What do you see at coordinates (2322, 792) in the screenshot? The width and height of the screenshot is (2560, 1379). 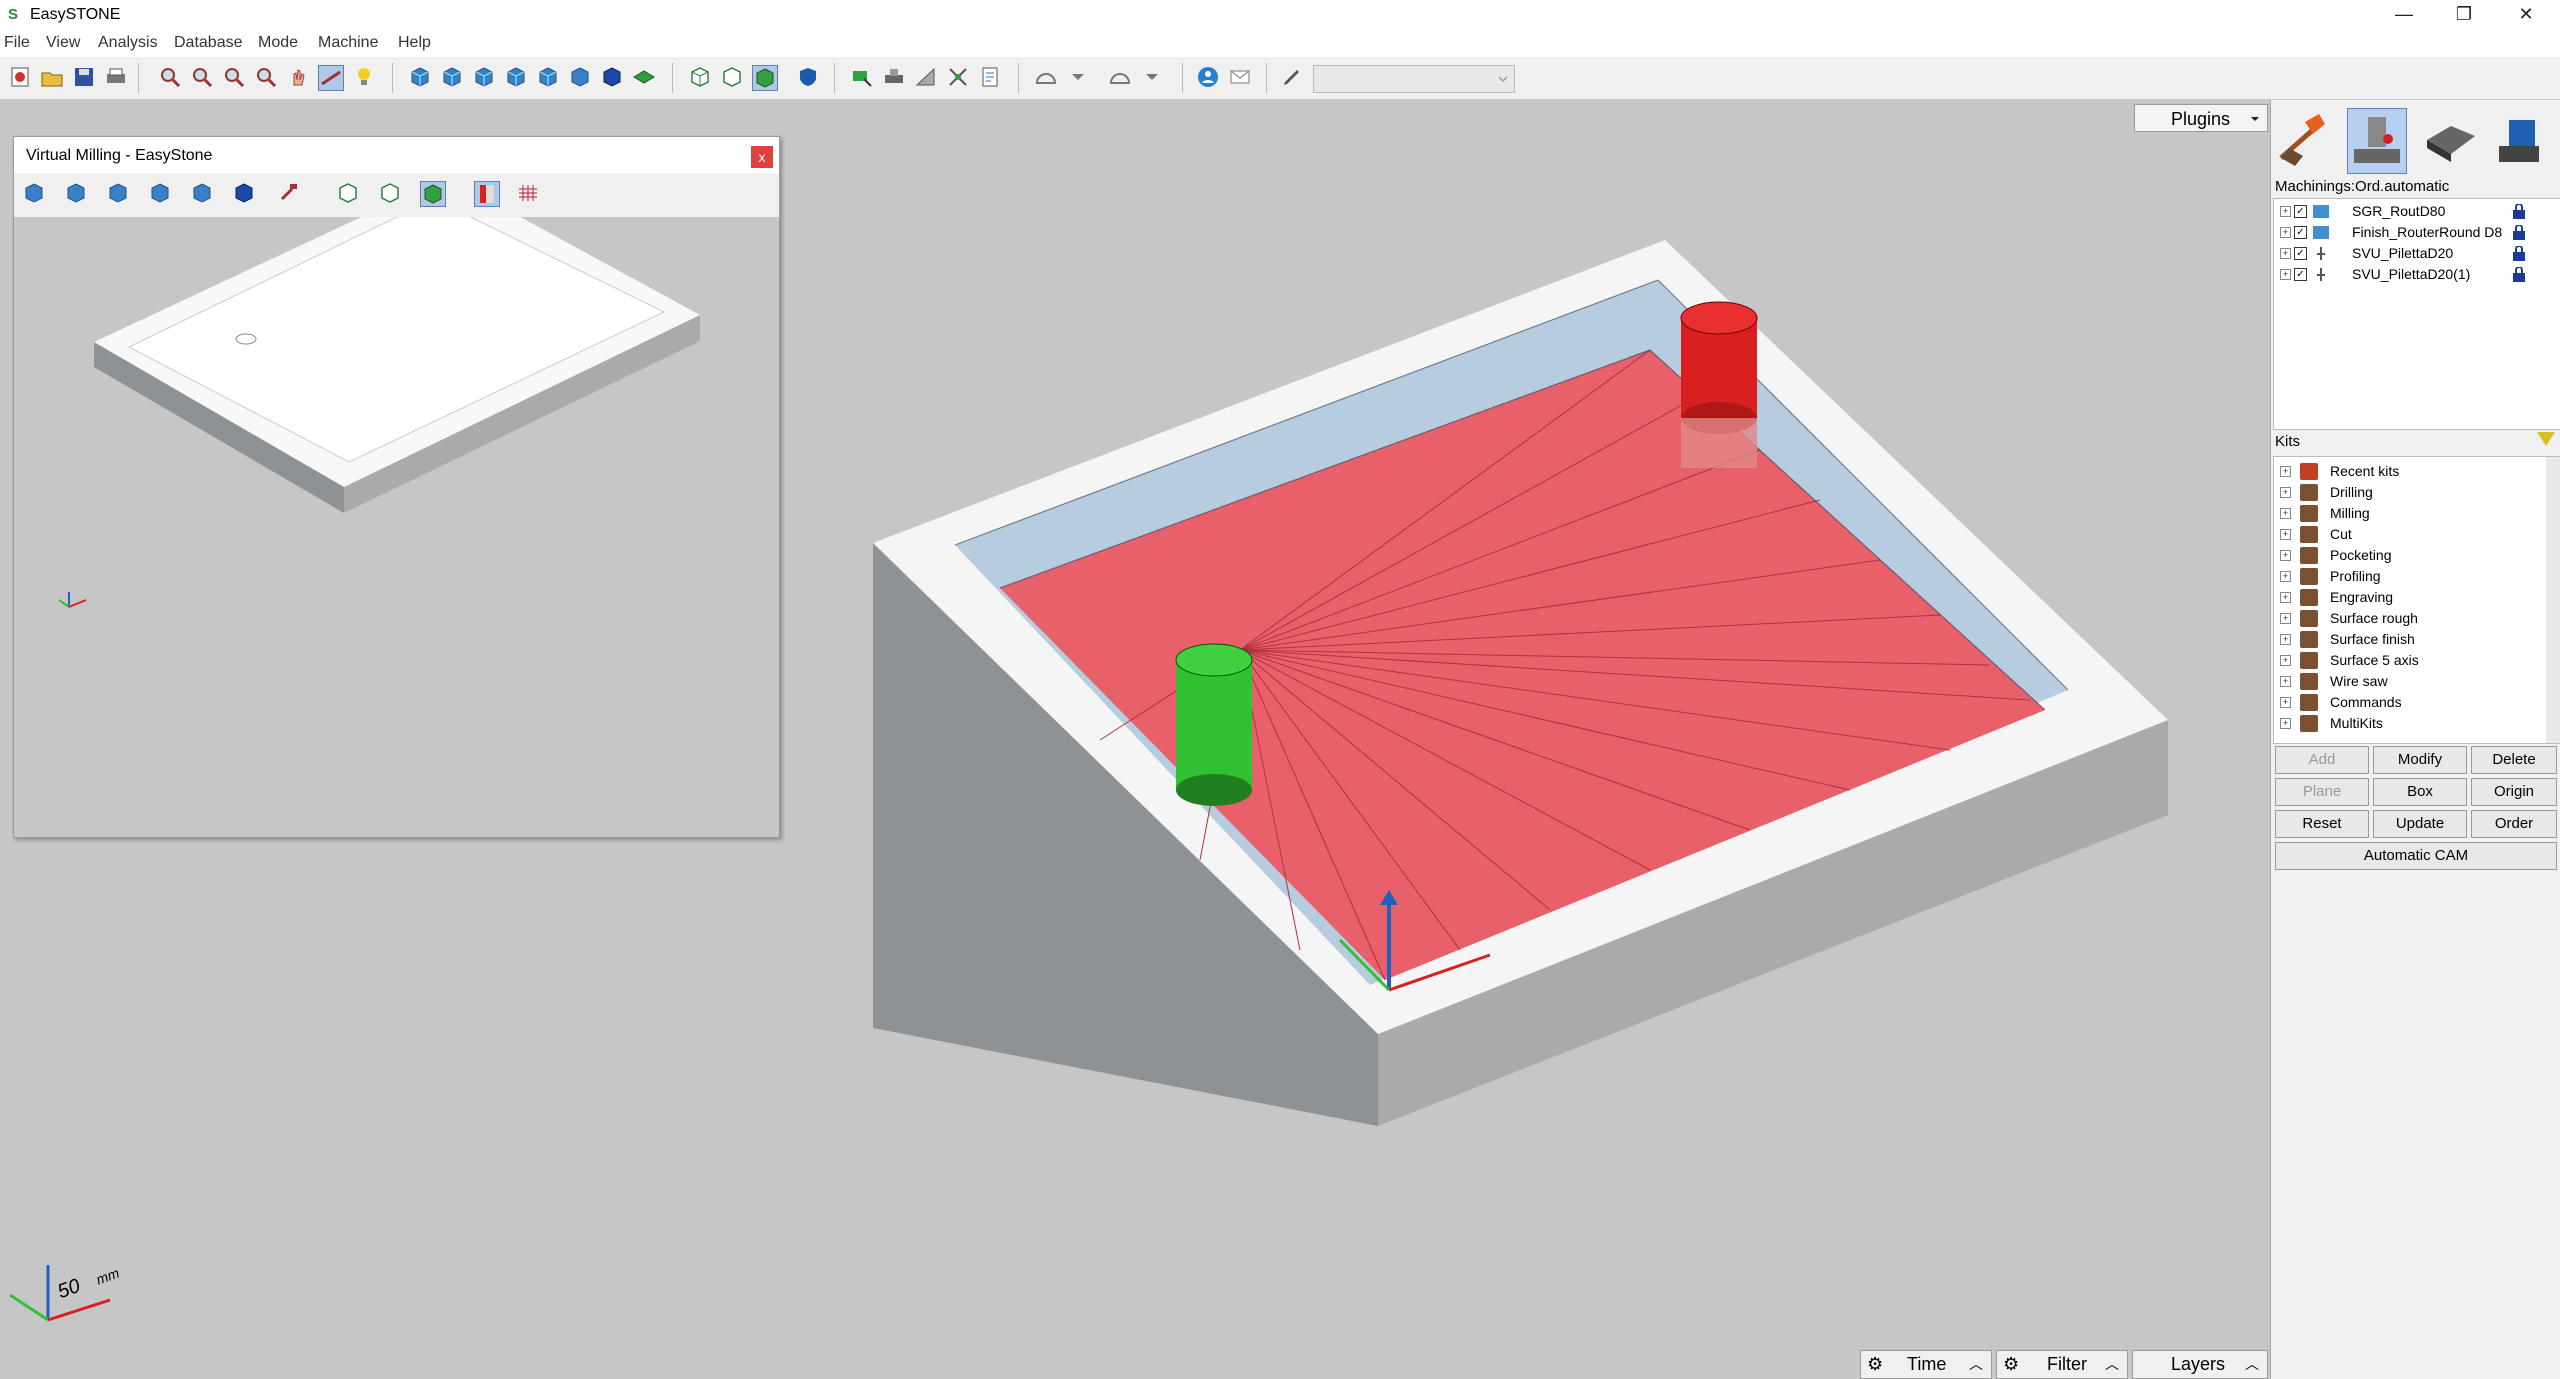 I see `plane-button: Plane` at bounding box center [2322, 792].